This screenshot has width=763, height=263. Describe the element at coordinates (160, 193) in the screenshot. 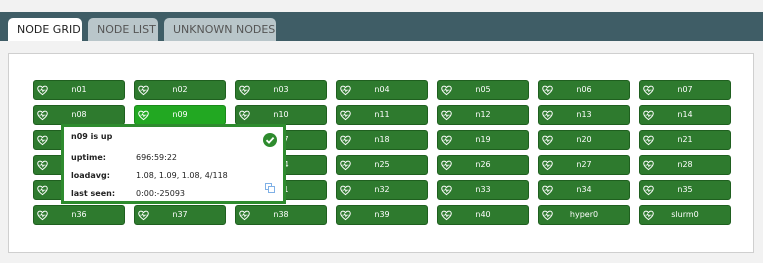

I see `lastseen-value: 0:00:-25093` at that location.